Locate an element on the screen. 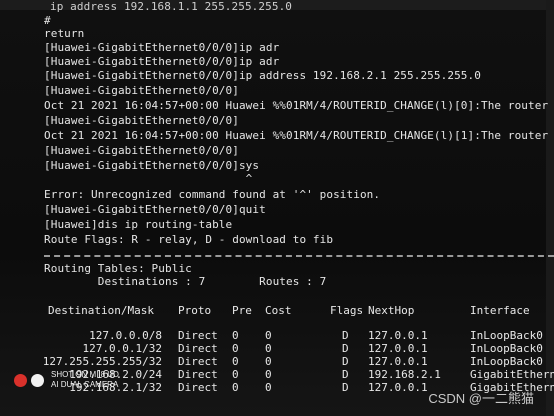 Image resolution: width=554 pixels, height=416 pixels. routing-tables-title: Routing Tables: Public is located at coordinates (118, 268).